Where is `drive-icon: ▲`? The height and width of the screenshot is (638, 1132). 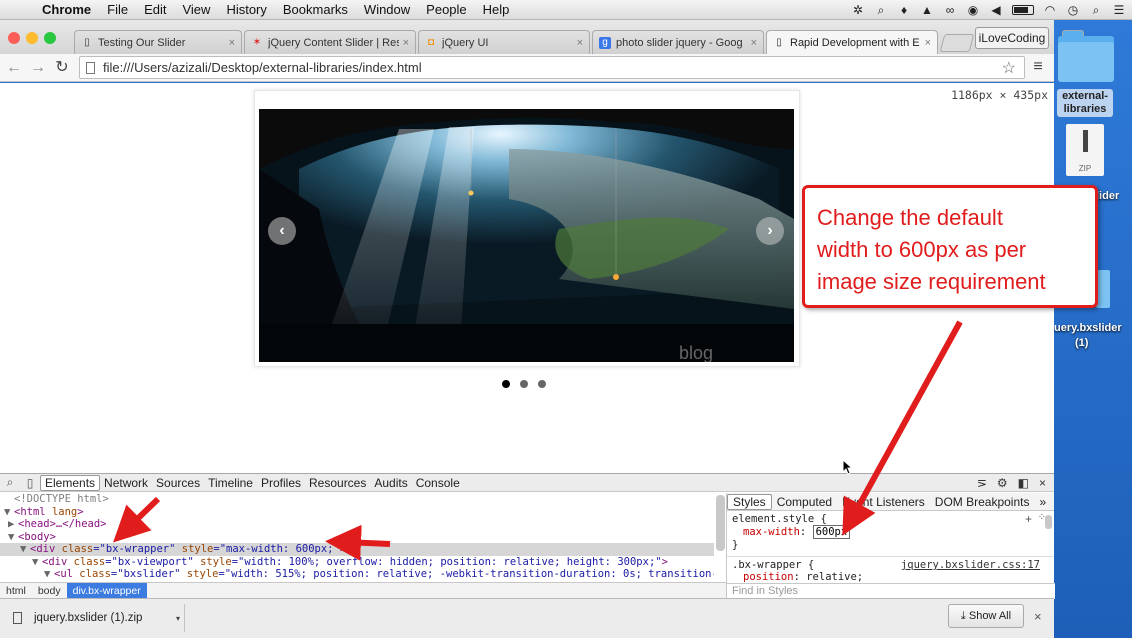
drive-icon: ▲ is located at coordinates (927, 10).